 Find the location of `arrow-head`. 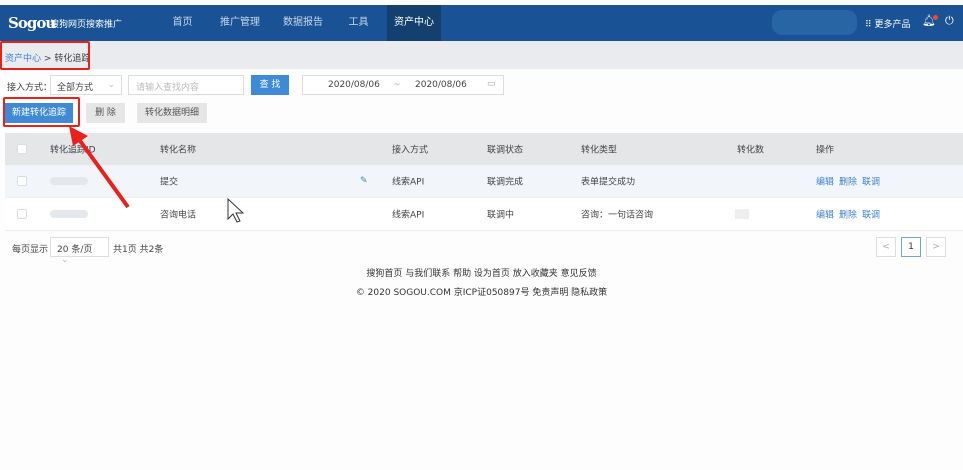

arrow-head is located at coordinates (78, 136).